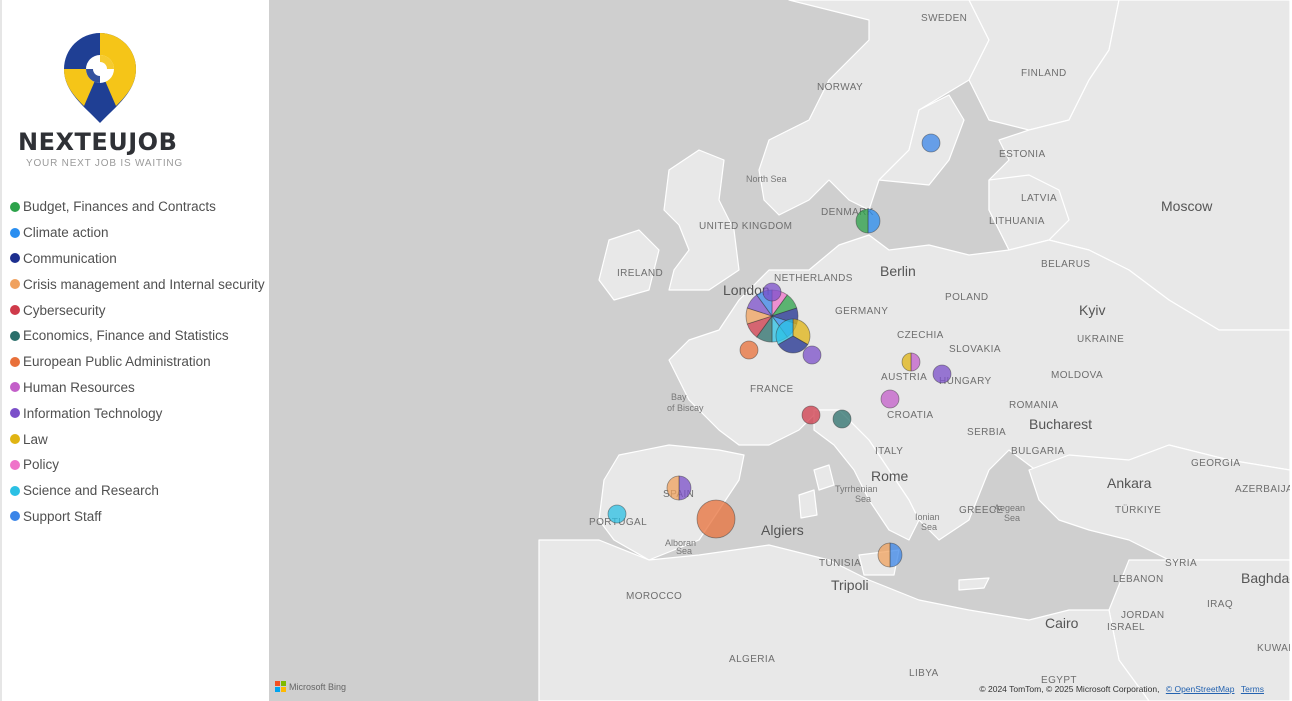 The width and height of the screenshot is (1292, 701). I want to click on map-label-north-sea: North Sea, so click(766, 179).